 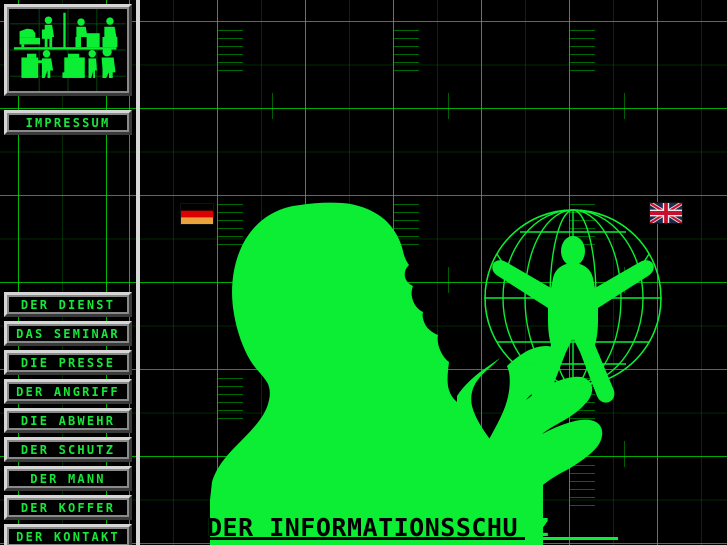 I want to click on nav-item-der-schutz: DER SCHUTZ, so click(x=68, y=449).